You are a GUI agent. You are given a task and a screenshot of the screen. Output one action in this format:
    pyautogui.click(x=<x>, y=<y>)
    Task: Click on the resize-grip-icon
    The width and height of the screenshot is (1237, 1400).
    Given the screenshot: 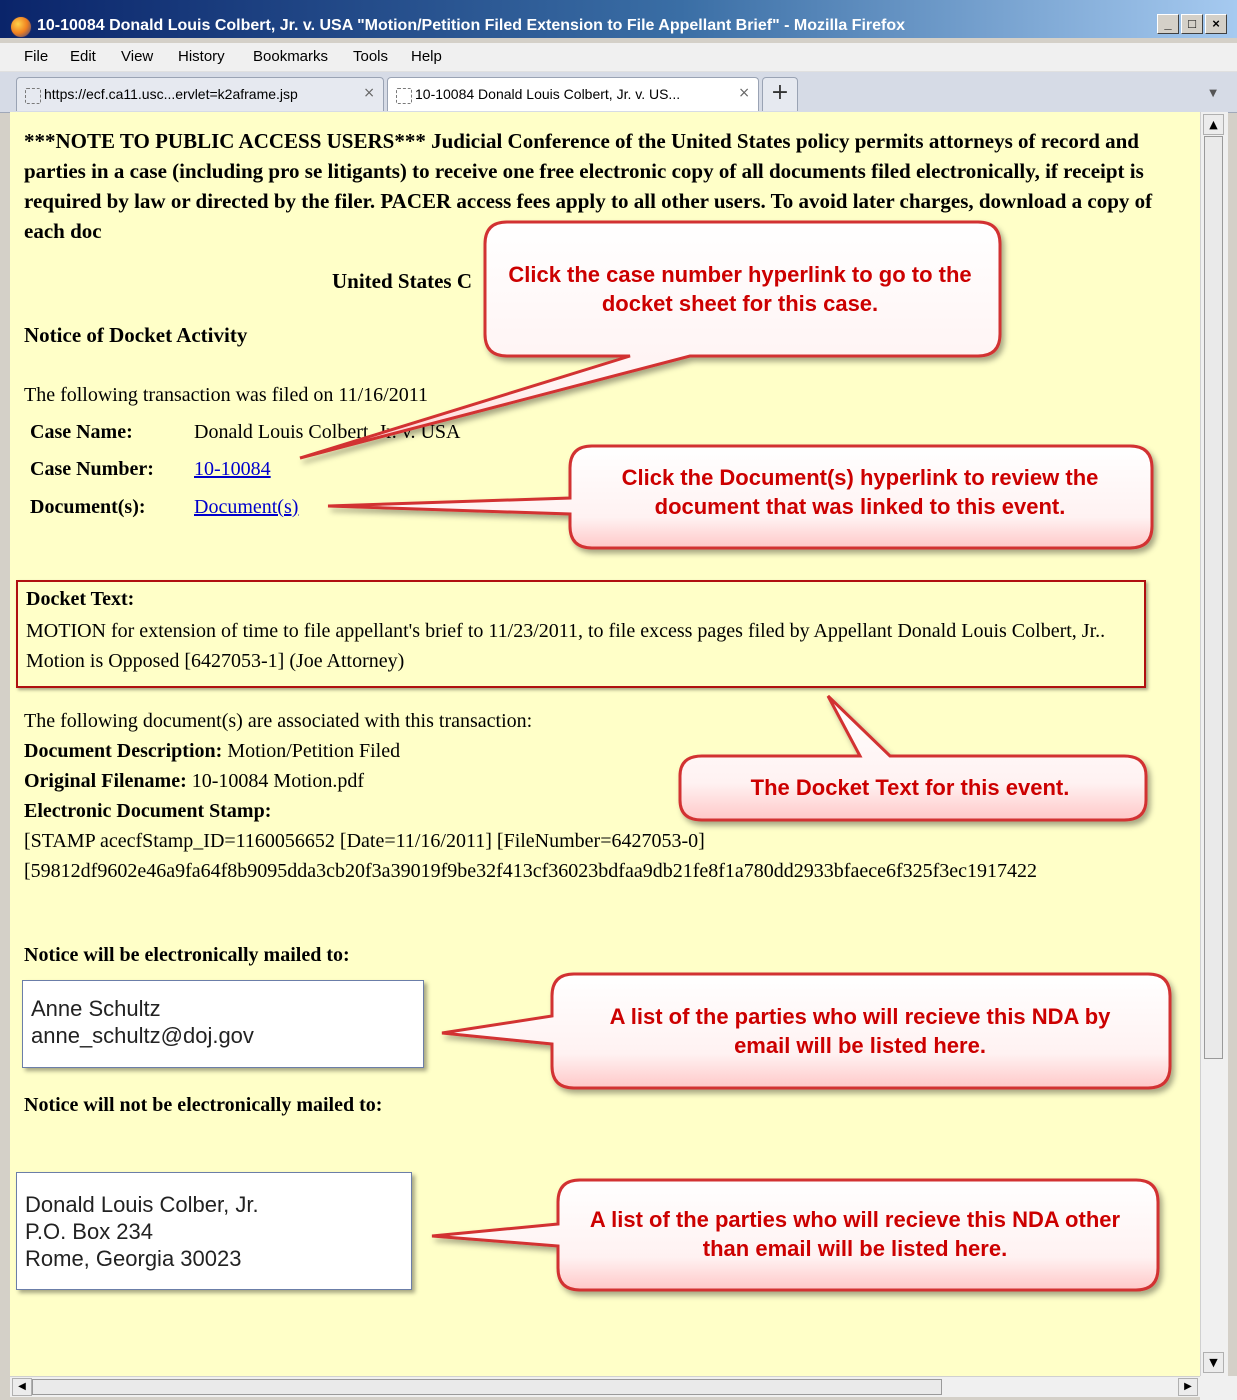 What is the action you would take?
    pyautogui.click(x=1218, y=1388)
    